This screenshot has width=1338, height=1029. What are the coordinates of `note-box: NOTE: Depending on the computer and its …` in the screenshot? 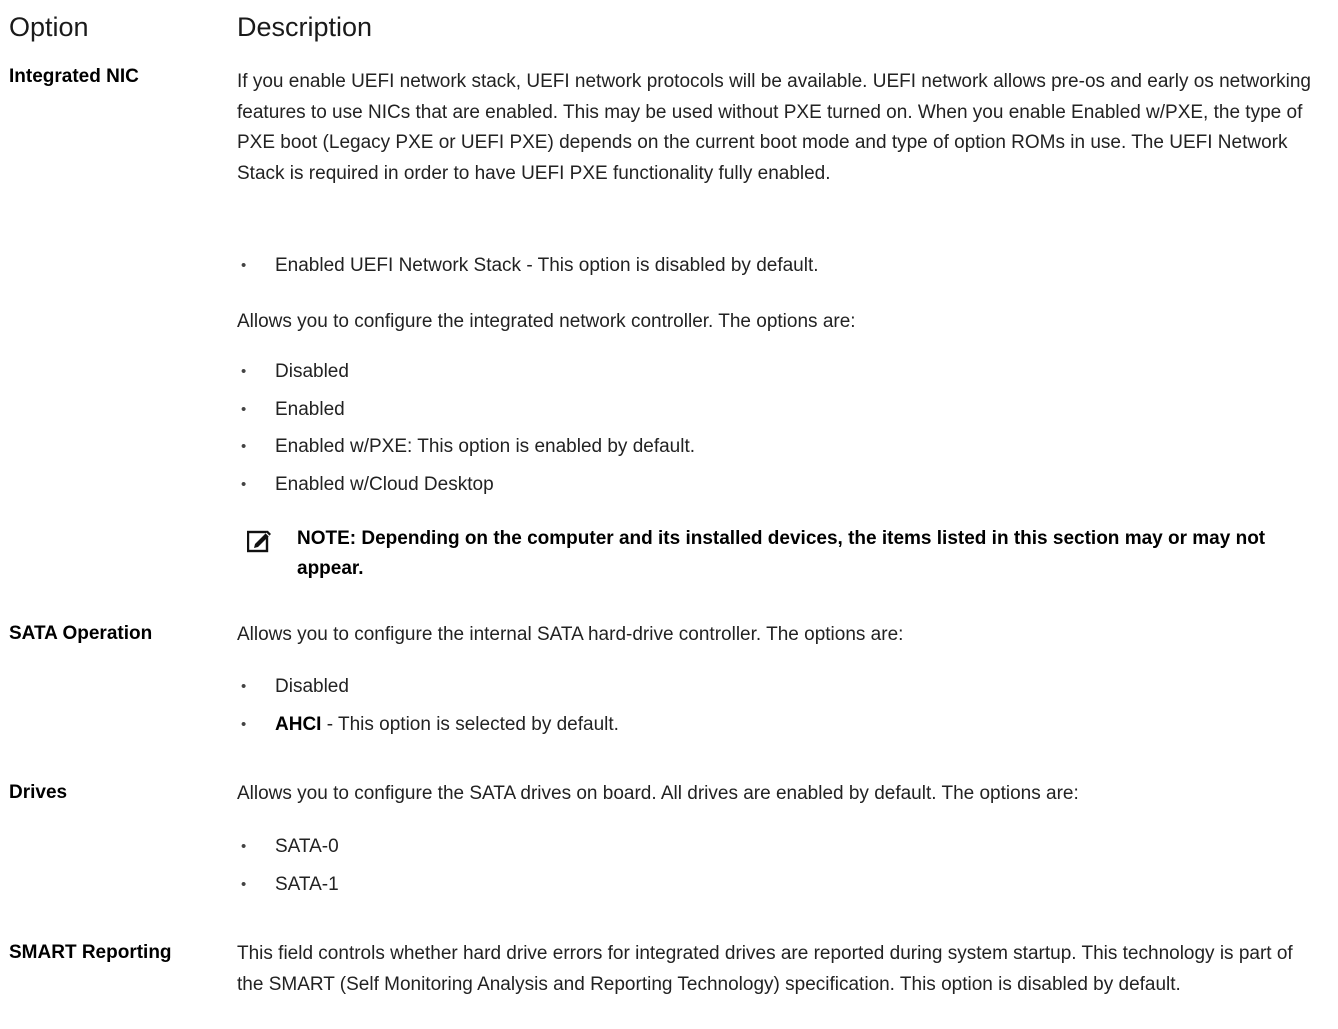 It's located at (787, 559).